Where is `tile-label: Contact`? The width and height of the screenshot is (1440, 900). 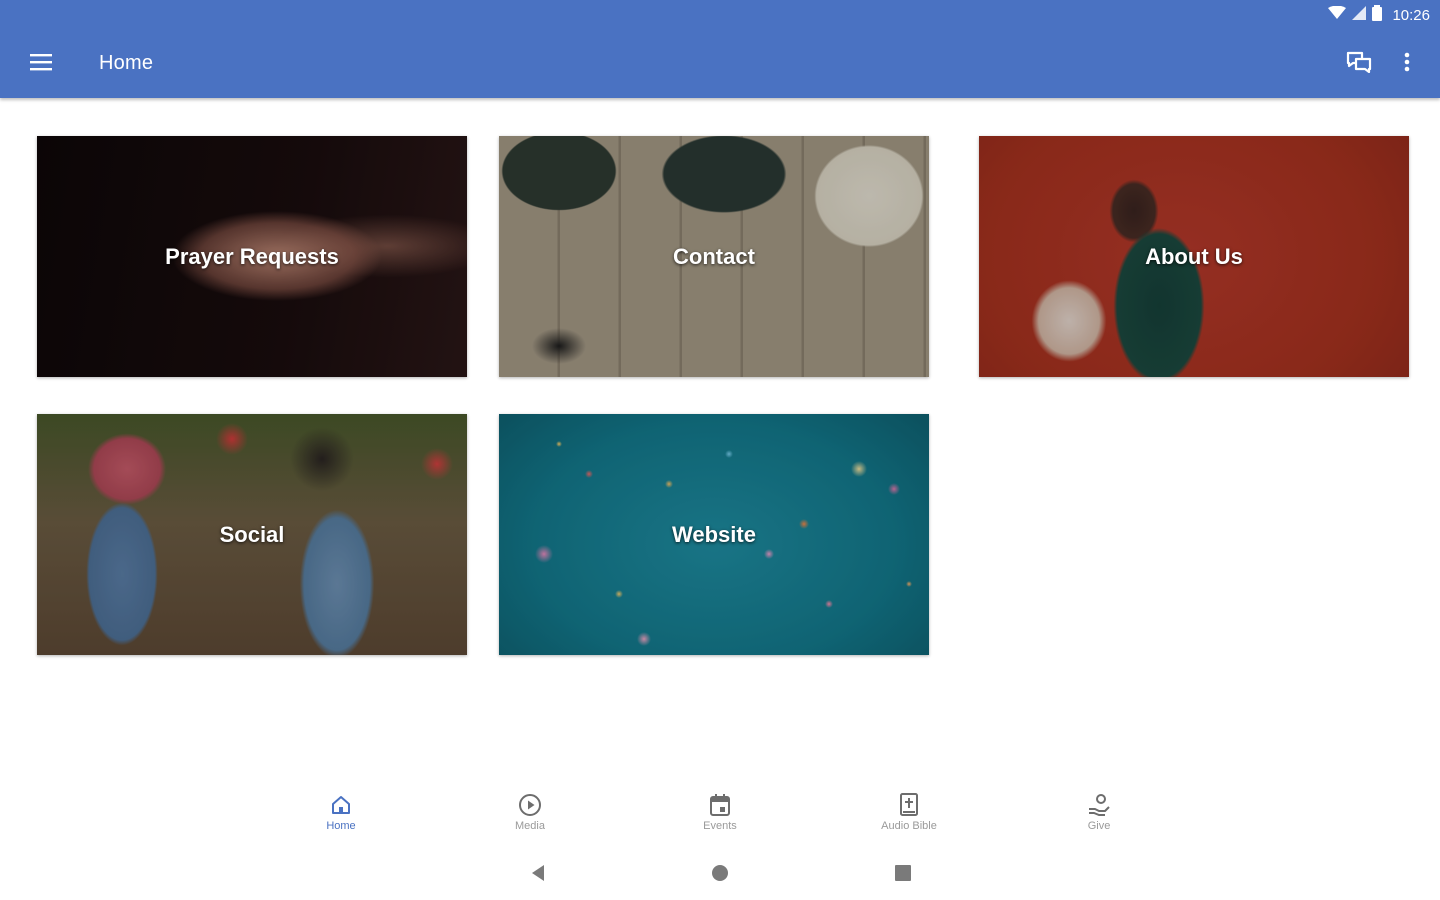
tile-label: Contact is located at coordinates (714, 256).